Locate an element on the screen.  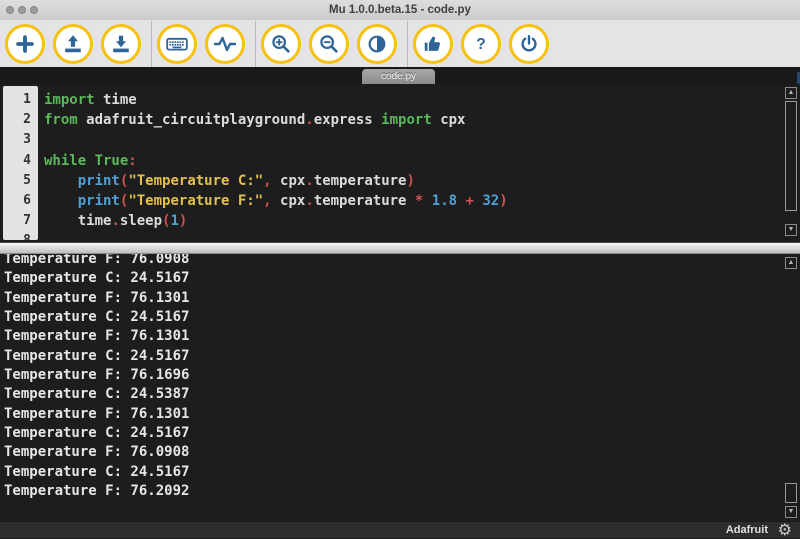
titlebar: Mu 1.0.0.beta.15 - code.py is located at coordinates (400, 10).